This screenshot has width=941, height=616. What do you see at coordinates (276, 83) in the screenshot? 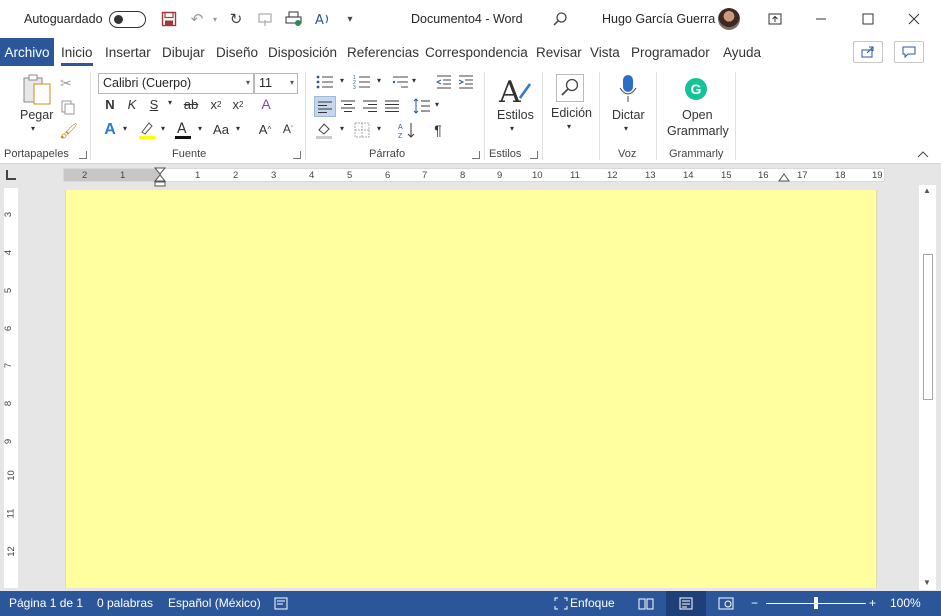
I see `font-size-combo: 11 ▾` at bounding box center [276, 83].